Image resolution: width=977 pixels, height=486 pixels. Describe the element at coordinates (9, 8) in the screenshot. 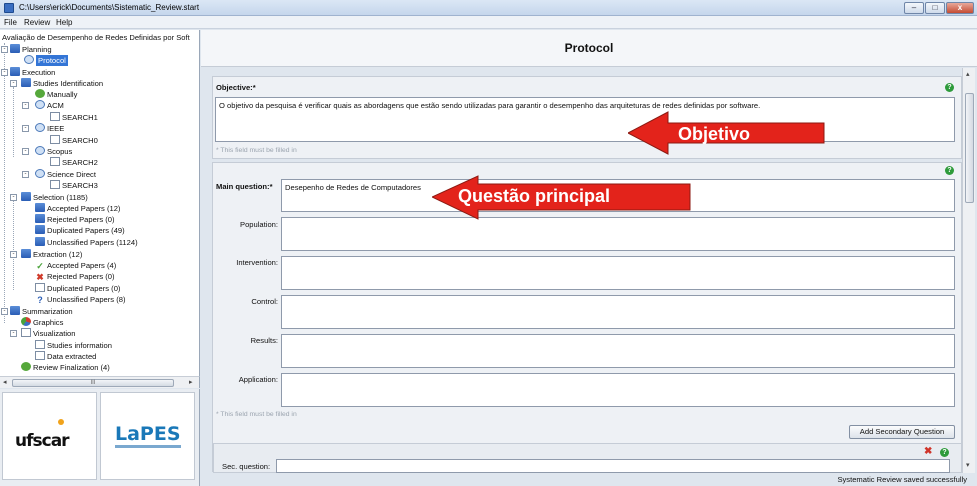

I see `app-icon` at that location.